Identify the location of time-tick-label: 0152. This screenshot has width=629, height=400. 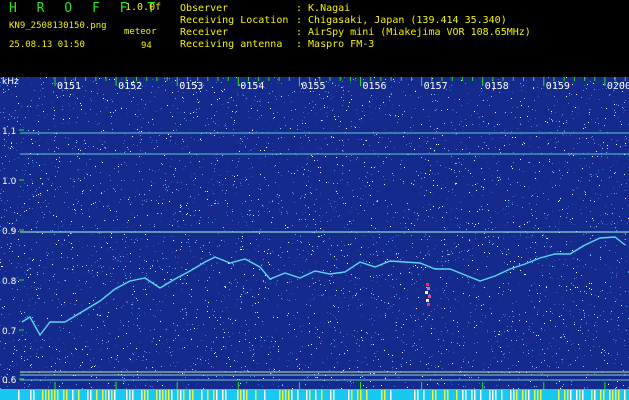
(130, 86).